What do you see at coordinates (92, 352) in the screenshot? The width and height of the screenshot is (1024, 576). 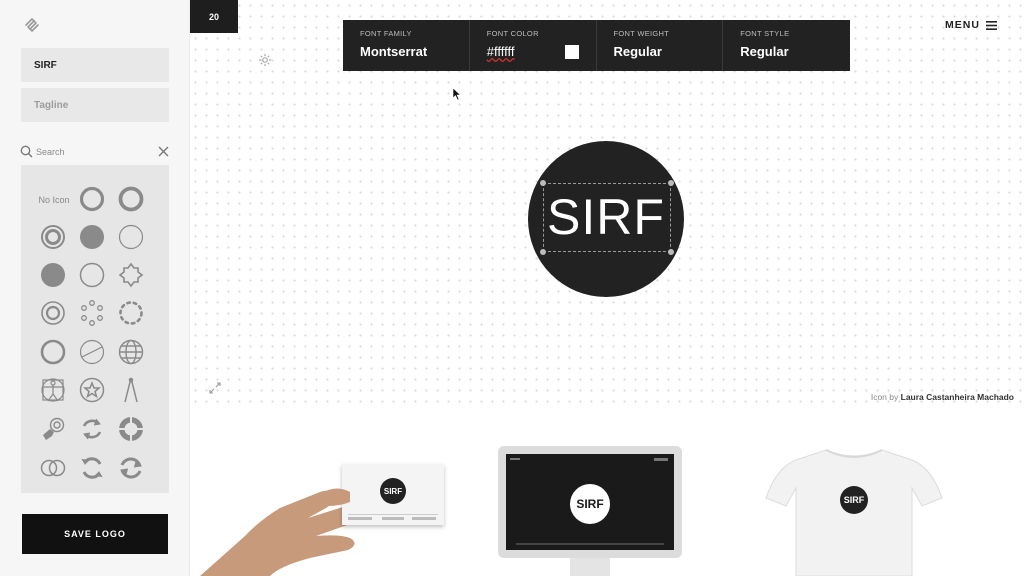 I see `sliced-circle-icon` at bounding box center [92, 352].